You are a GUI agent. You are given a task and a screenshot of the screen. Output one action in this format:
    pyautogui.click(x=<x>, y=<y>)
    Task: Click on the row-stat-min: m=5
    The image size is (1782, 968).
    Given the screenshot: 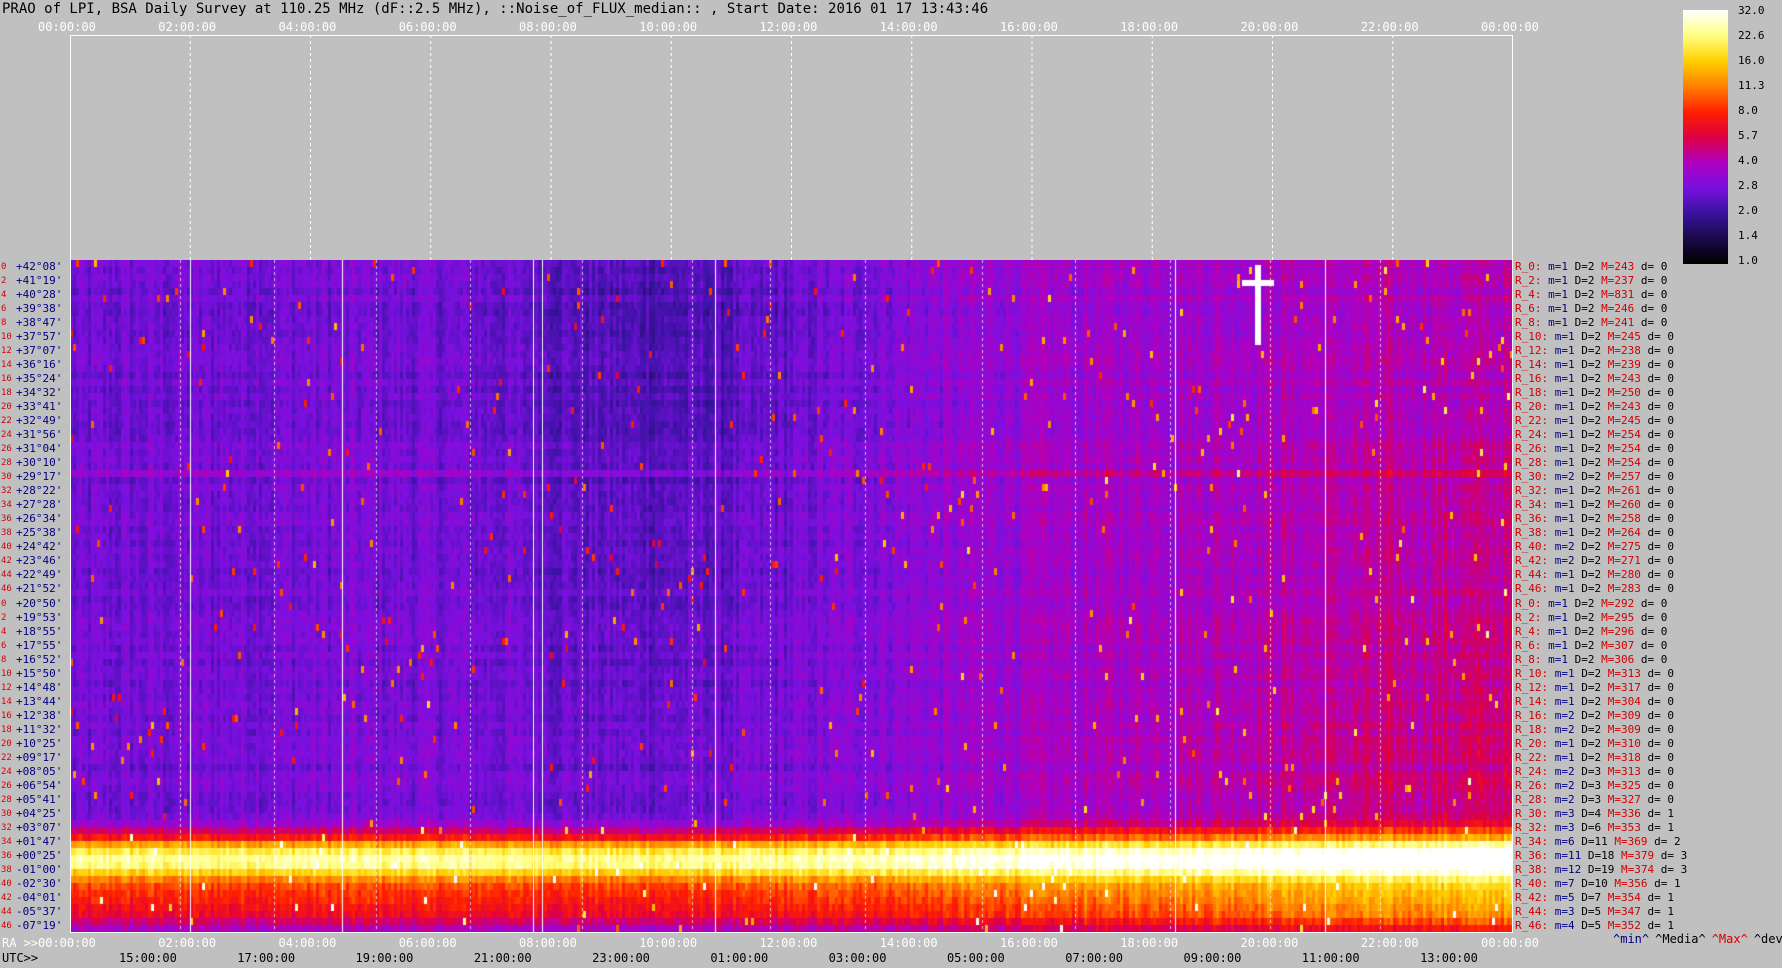 What is the action you would take?
    pyautogui.click(x=1564, y=897)
    